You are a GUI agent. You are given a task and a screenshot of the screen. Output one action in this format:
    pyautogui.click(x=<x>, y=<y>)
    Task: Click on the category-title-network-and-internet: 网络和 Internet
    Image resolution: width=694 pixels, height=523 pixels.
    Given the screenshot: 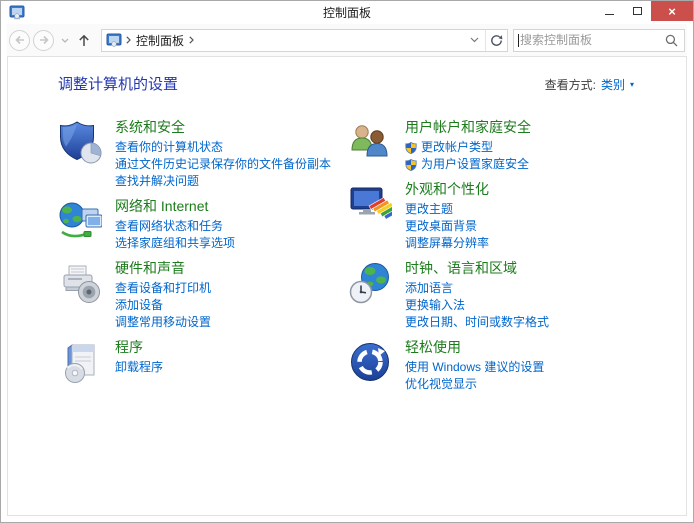 What is the action you would take?
    pyautogui.click(x=175, y=206)
    